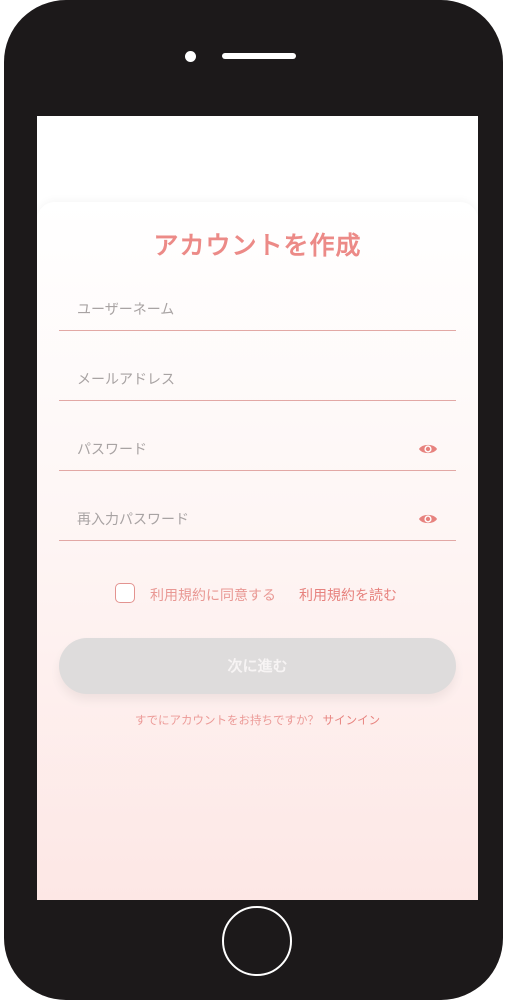 The width and height of the screenshot is (507, 1000). I want to click on signin-row: すでにアカウントをお持ちですか？ サインイン, so click(257, 720).